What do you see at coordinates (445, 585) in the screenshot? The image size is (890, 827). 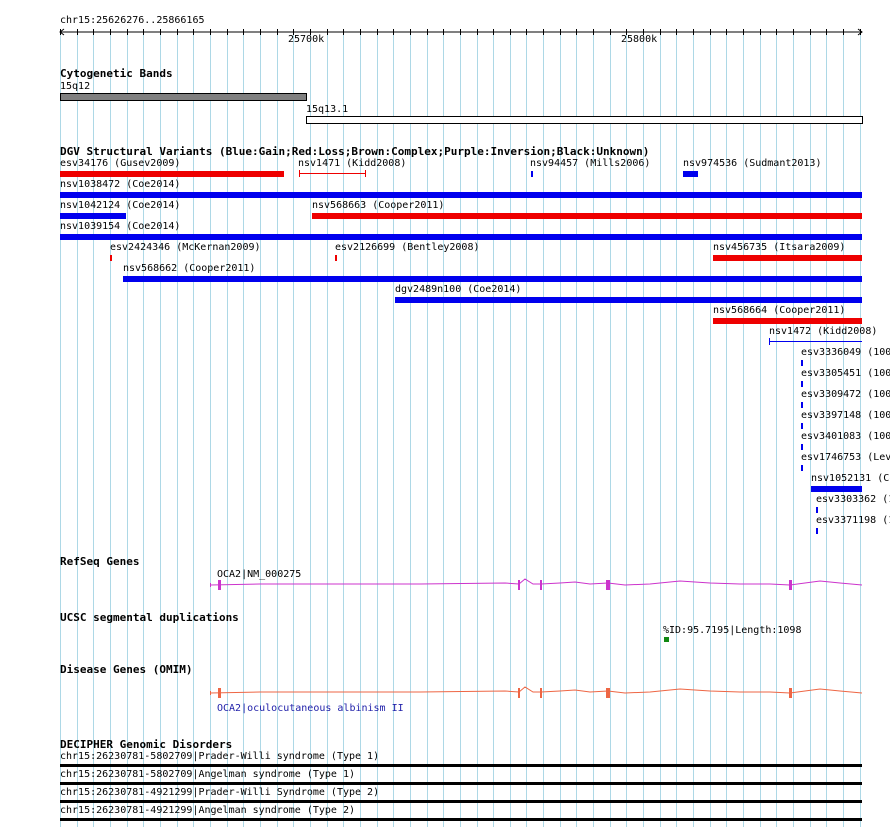 I see `gene-model-oca2` at bounding box center [445, 585].